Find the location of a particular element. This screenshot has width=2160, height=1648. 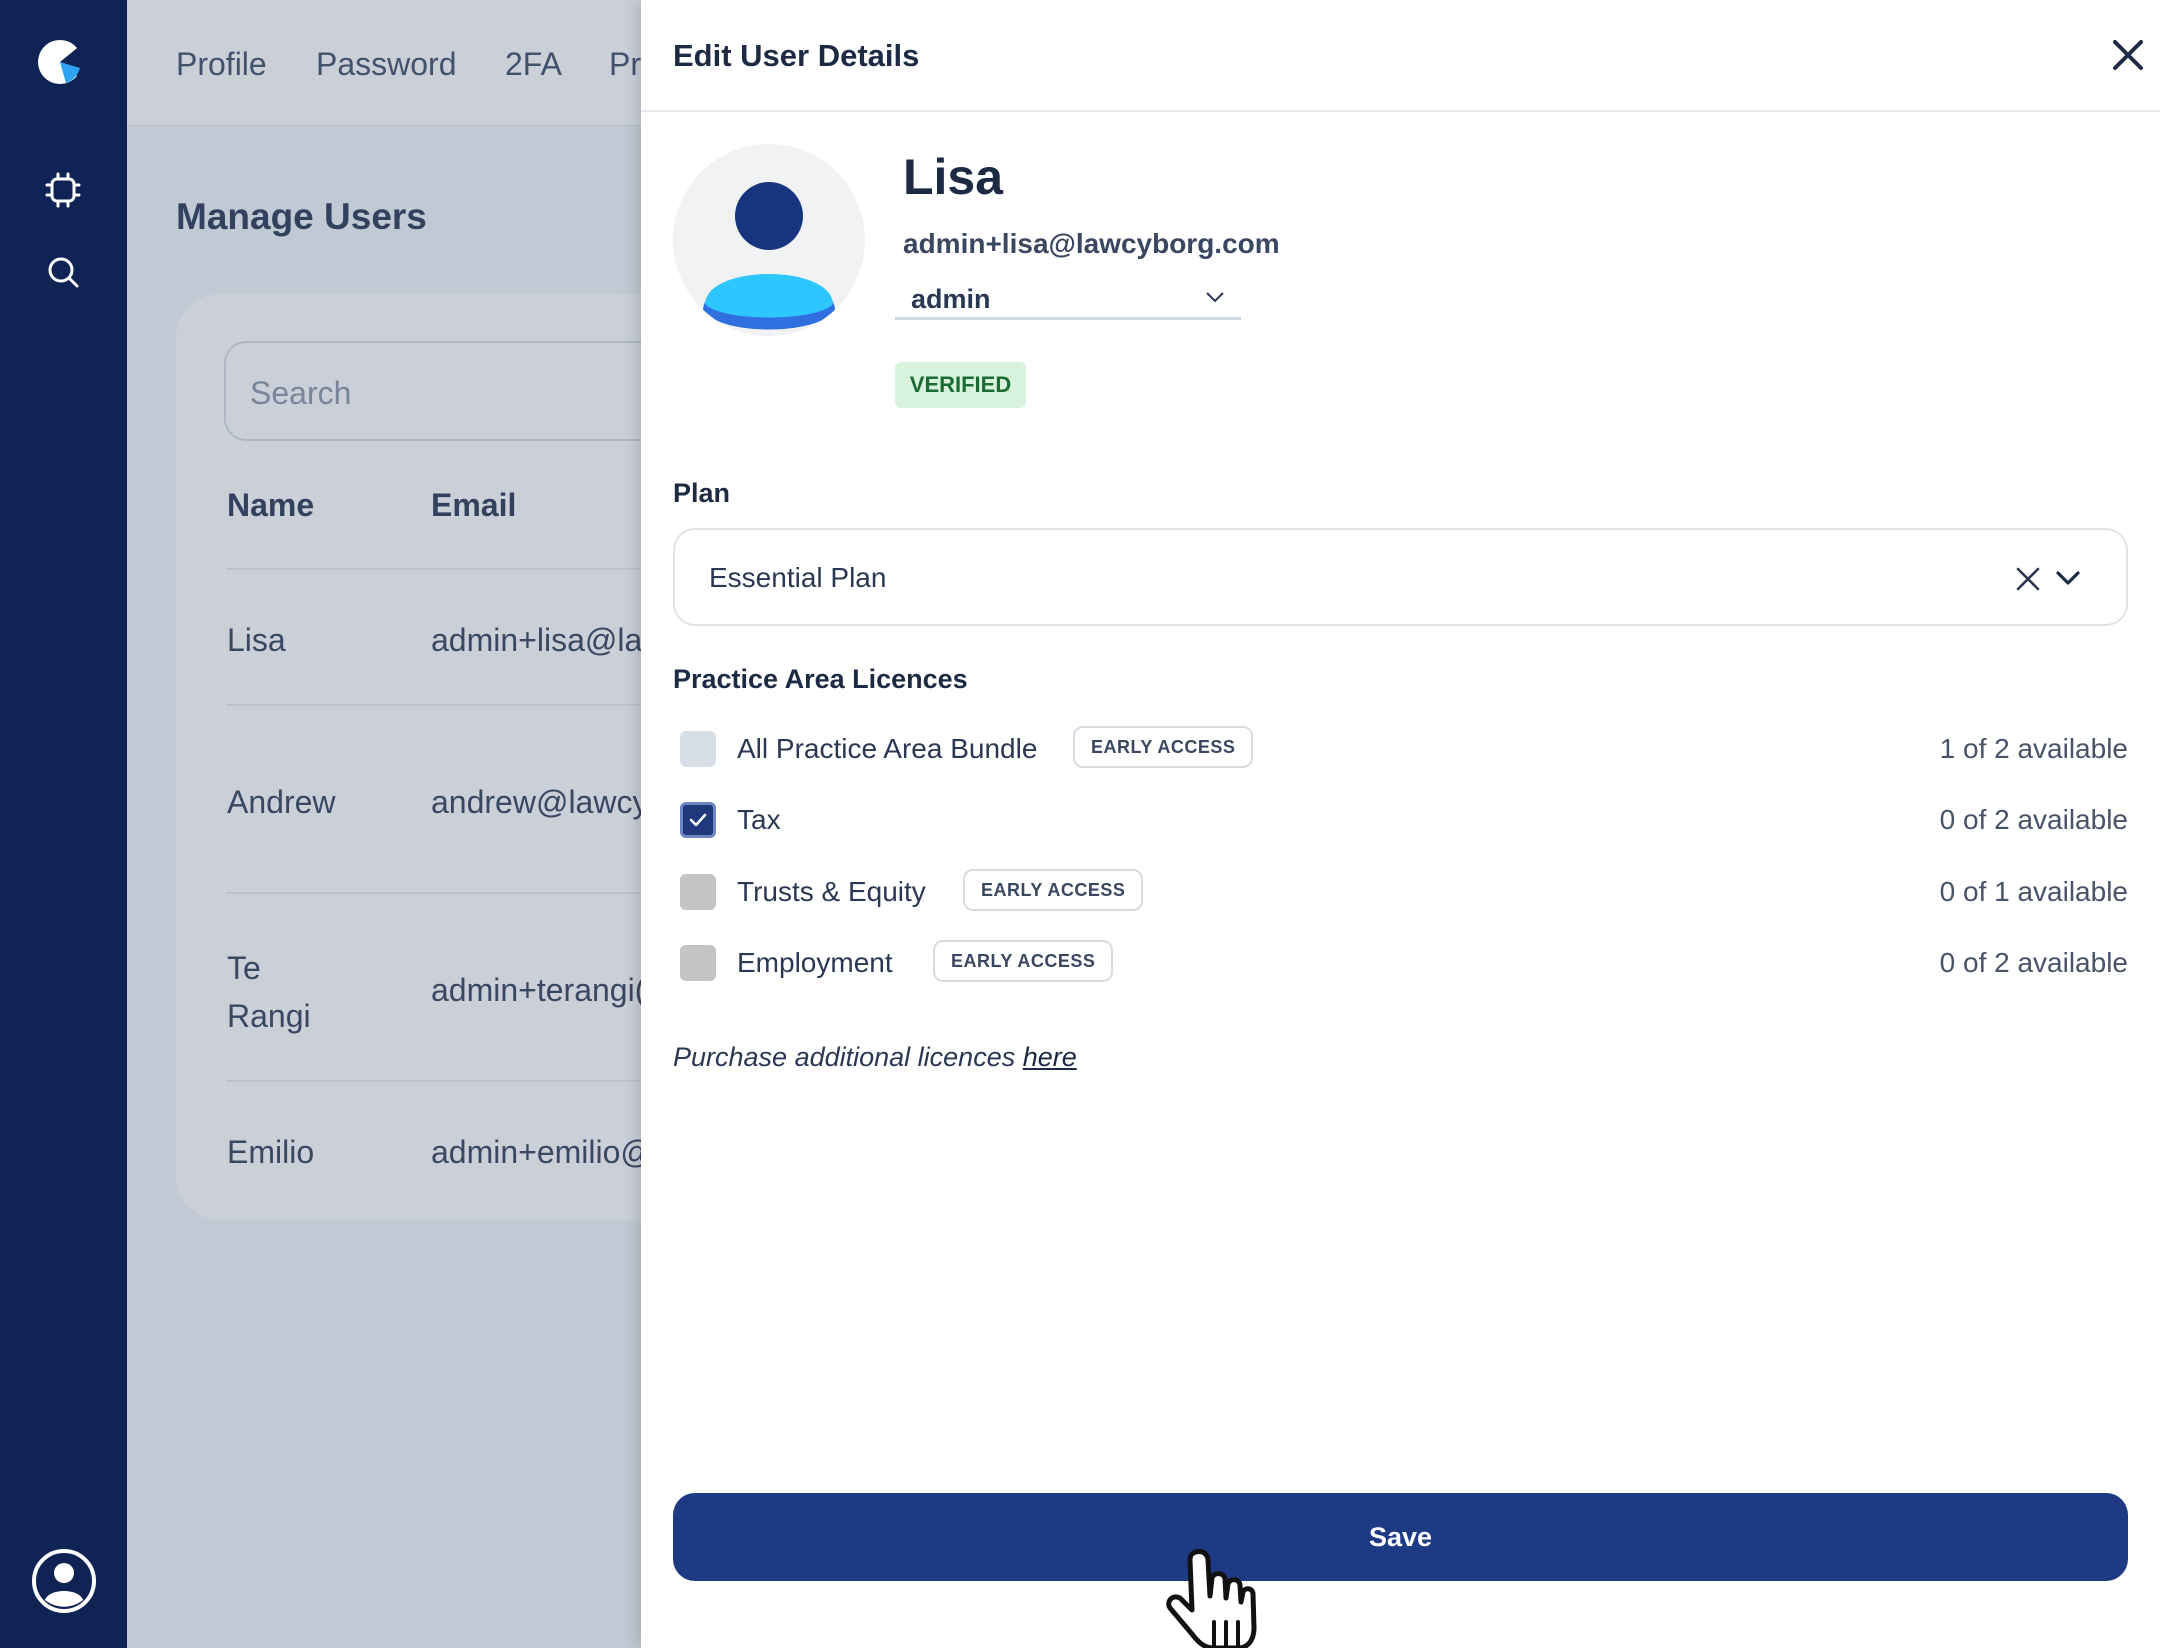

chip-icon is located at coordinates (63, 190).